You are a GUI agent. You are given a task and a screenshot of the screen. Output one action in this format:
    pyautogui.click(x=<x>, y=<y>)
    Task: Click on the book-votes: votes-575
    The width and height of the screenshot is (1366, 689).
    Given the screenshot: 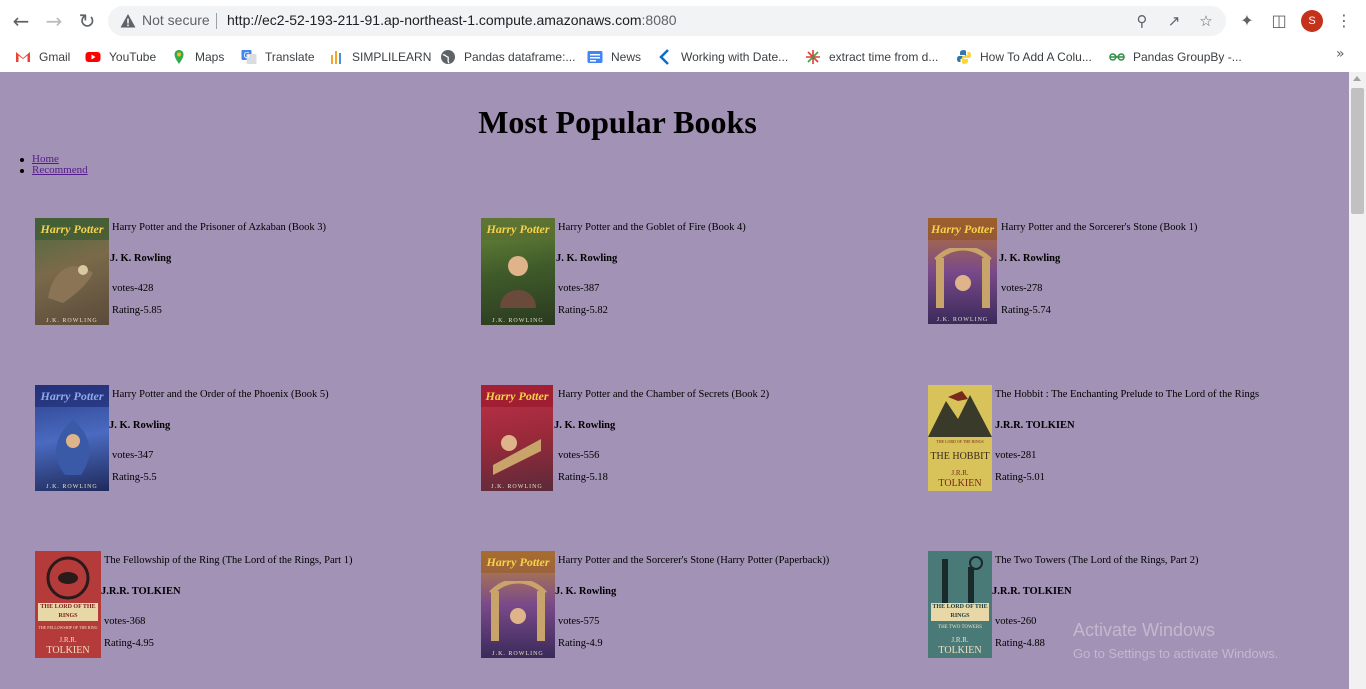 What is the action you would take?
    pyautogui.click(x=579, y=621)
    